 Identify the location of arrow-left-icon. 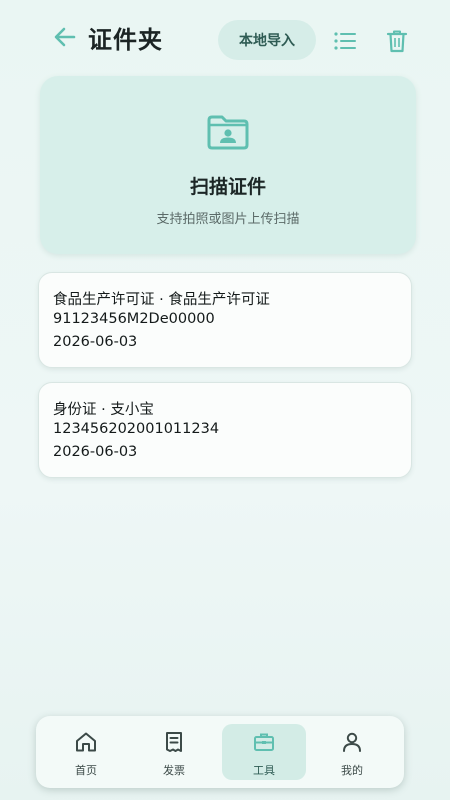
(65, 37).